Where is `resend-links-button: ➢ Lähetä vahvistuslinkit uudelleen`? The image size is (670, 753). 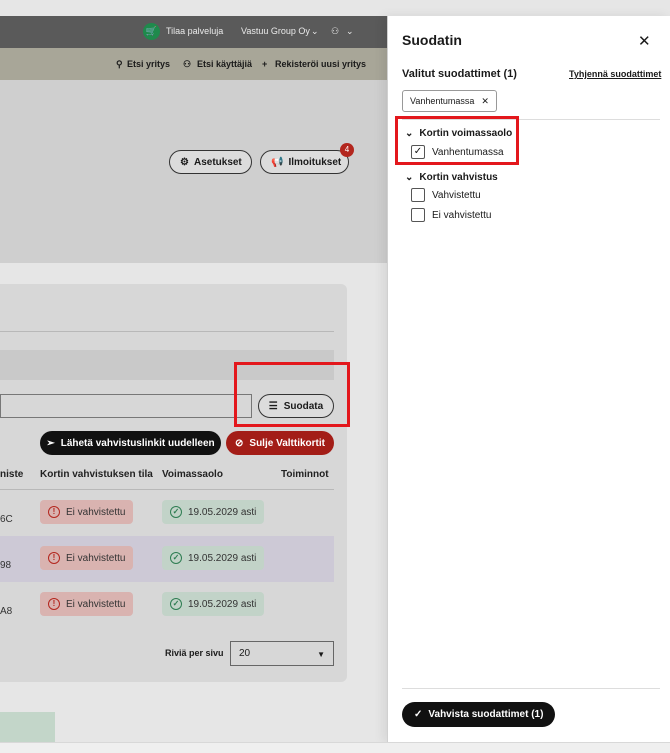 resend-links-button: ➢ Lähetä vahvistuslinkit uudelleen is located at coordinates (130, 443).